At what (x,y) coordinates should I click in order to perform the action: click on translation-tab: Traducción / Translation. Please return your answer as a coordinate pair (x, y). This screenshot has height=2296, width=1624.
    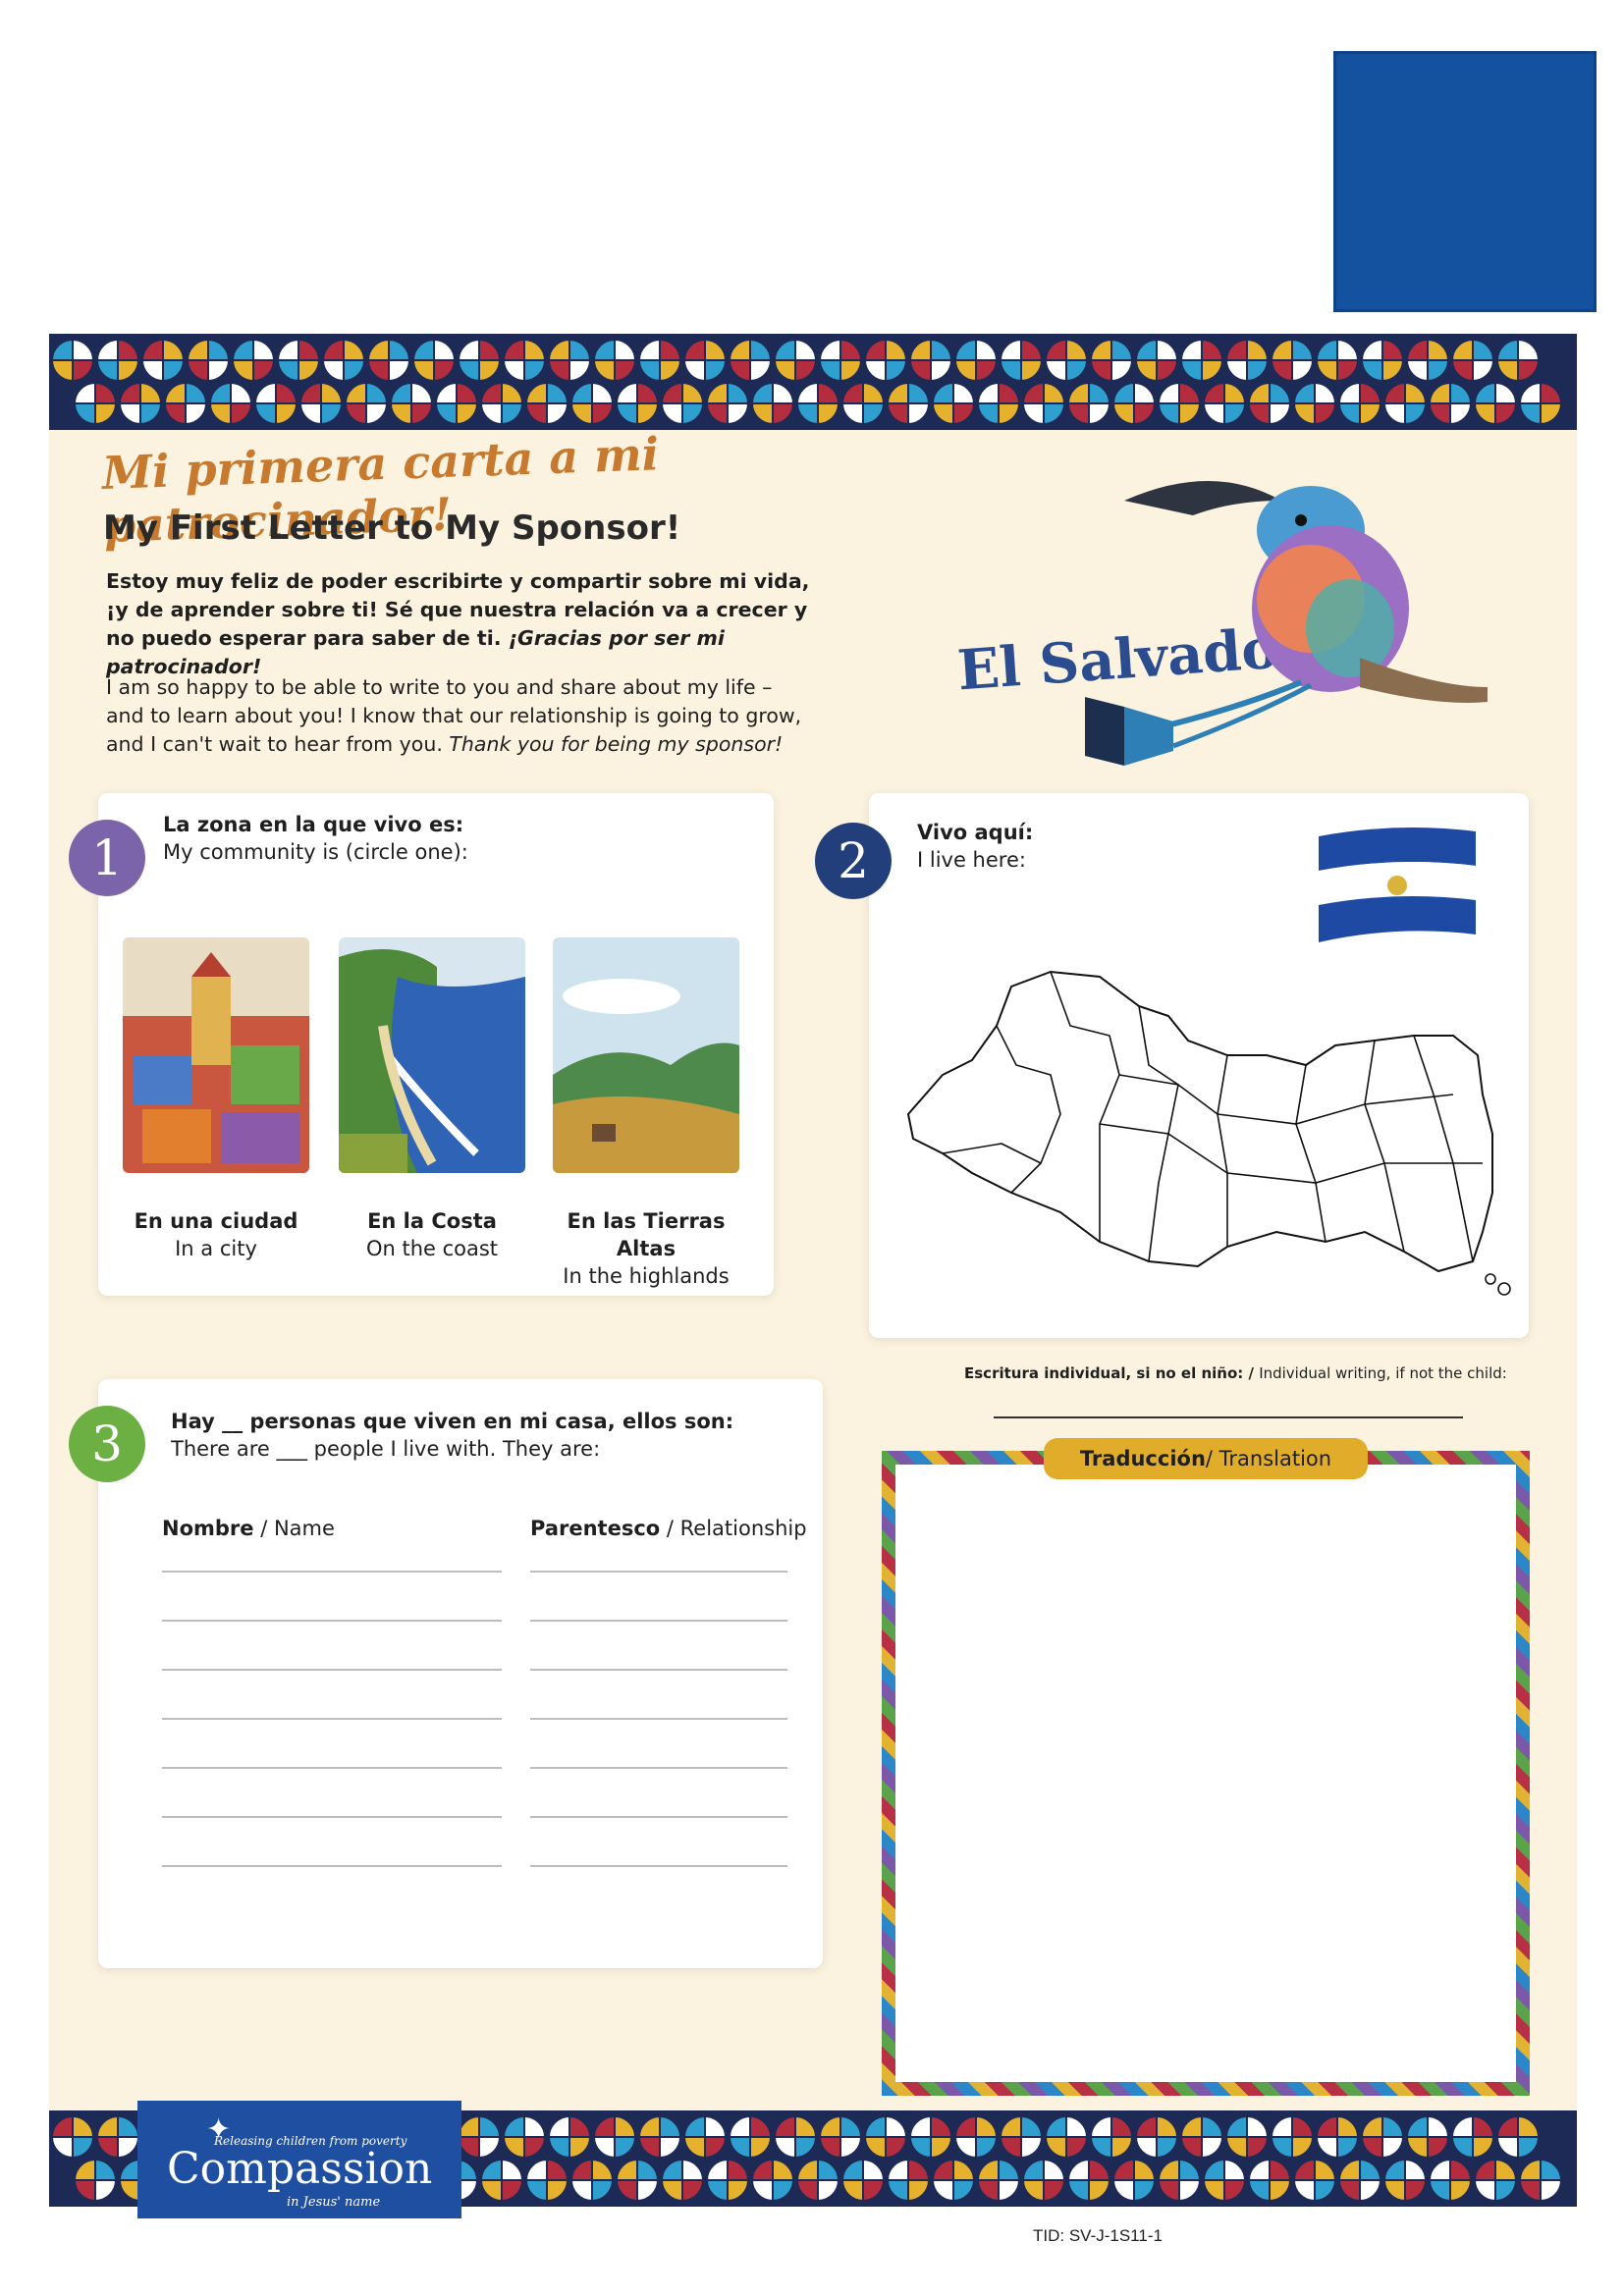
    Looking at the image, I should click on (1206, 1458).